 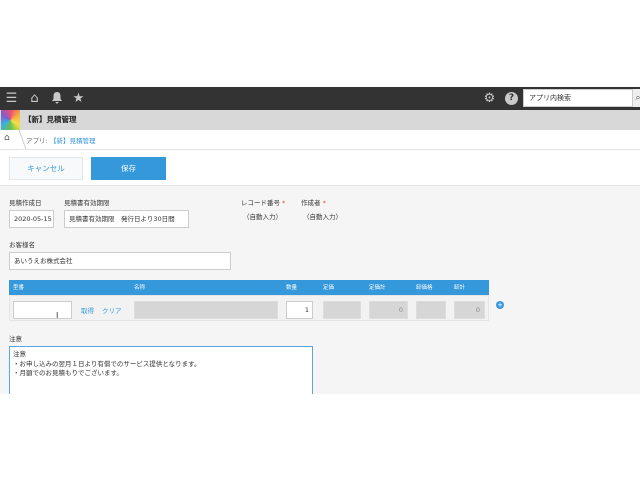 What do you see at coordinates (431, 310) in the screenshot?
I see `wholesale-price-field` at bounding box center [431, 310].